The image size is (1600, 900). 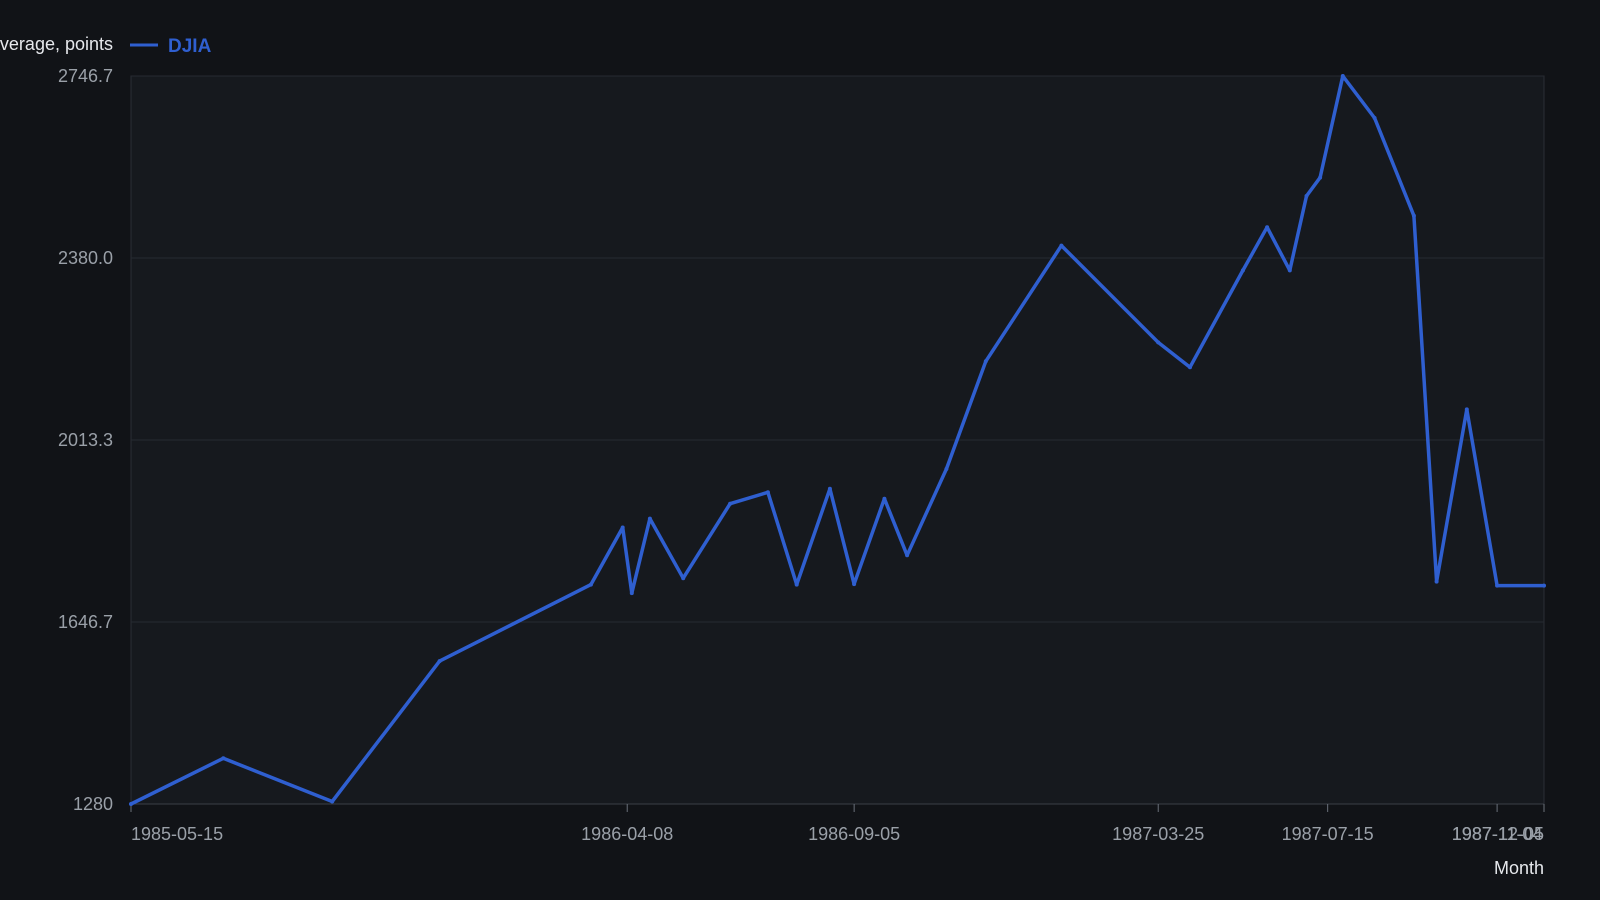 What do you see at coordinates (1519, 868) in the screenshot?
I see `x-axis-label: Month` at bounding box center [1519, 868].